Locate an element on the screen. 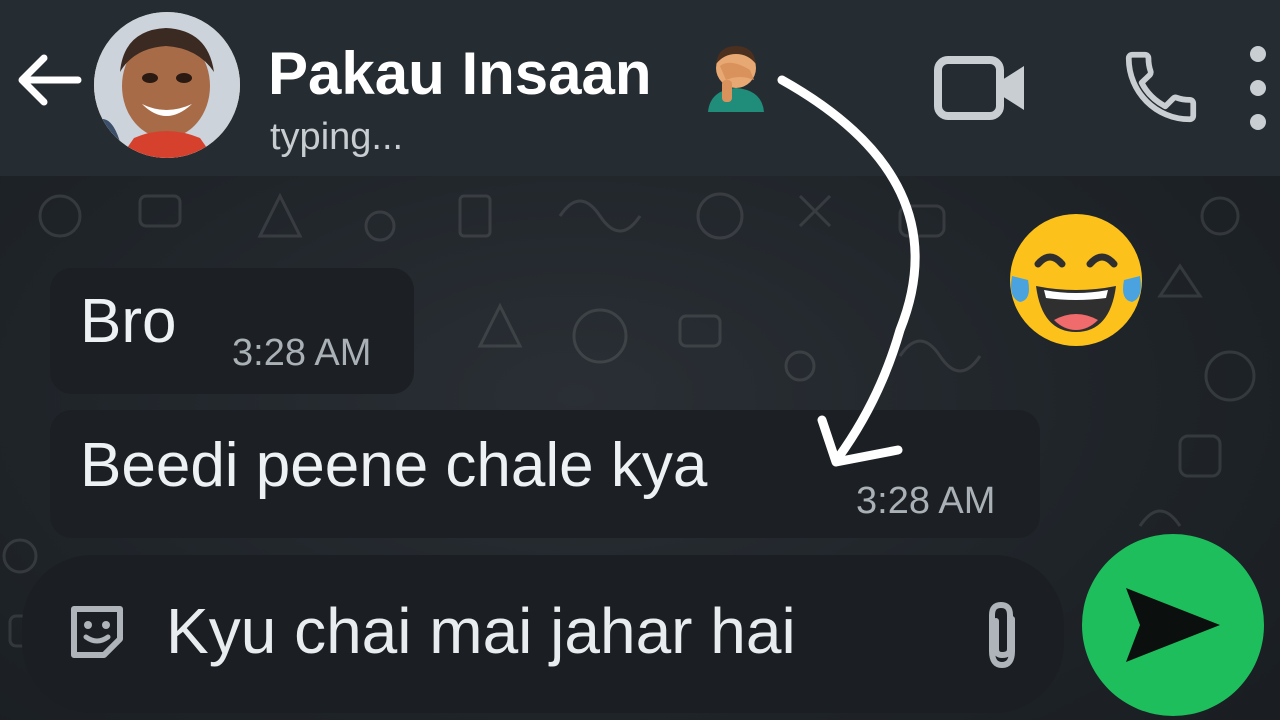  video-call-button is located at coordinates (980, 88).